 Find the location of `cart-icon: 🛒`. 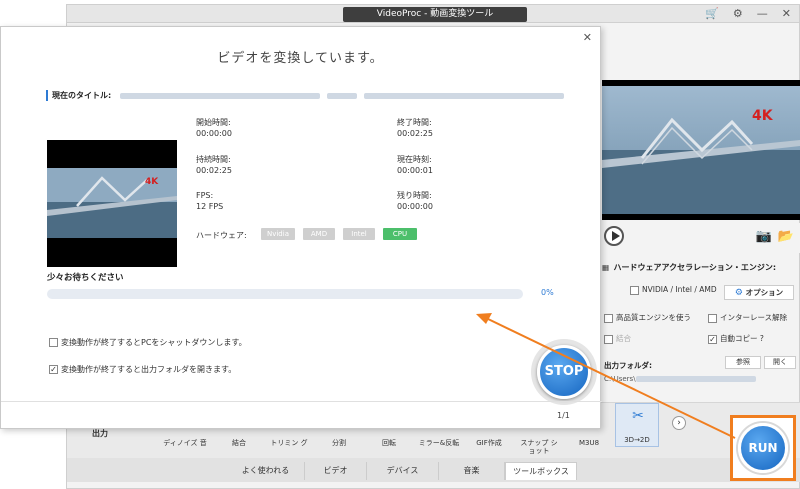

cart-icon: 🛒 is located at coordinates (712, 14).